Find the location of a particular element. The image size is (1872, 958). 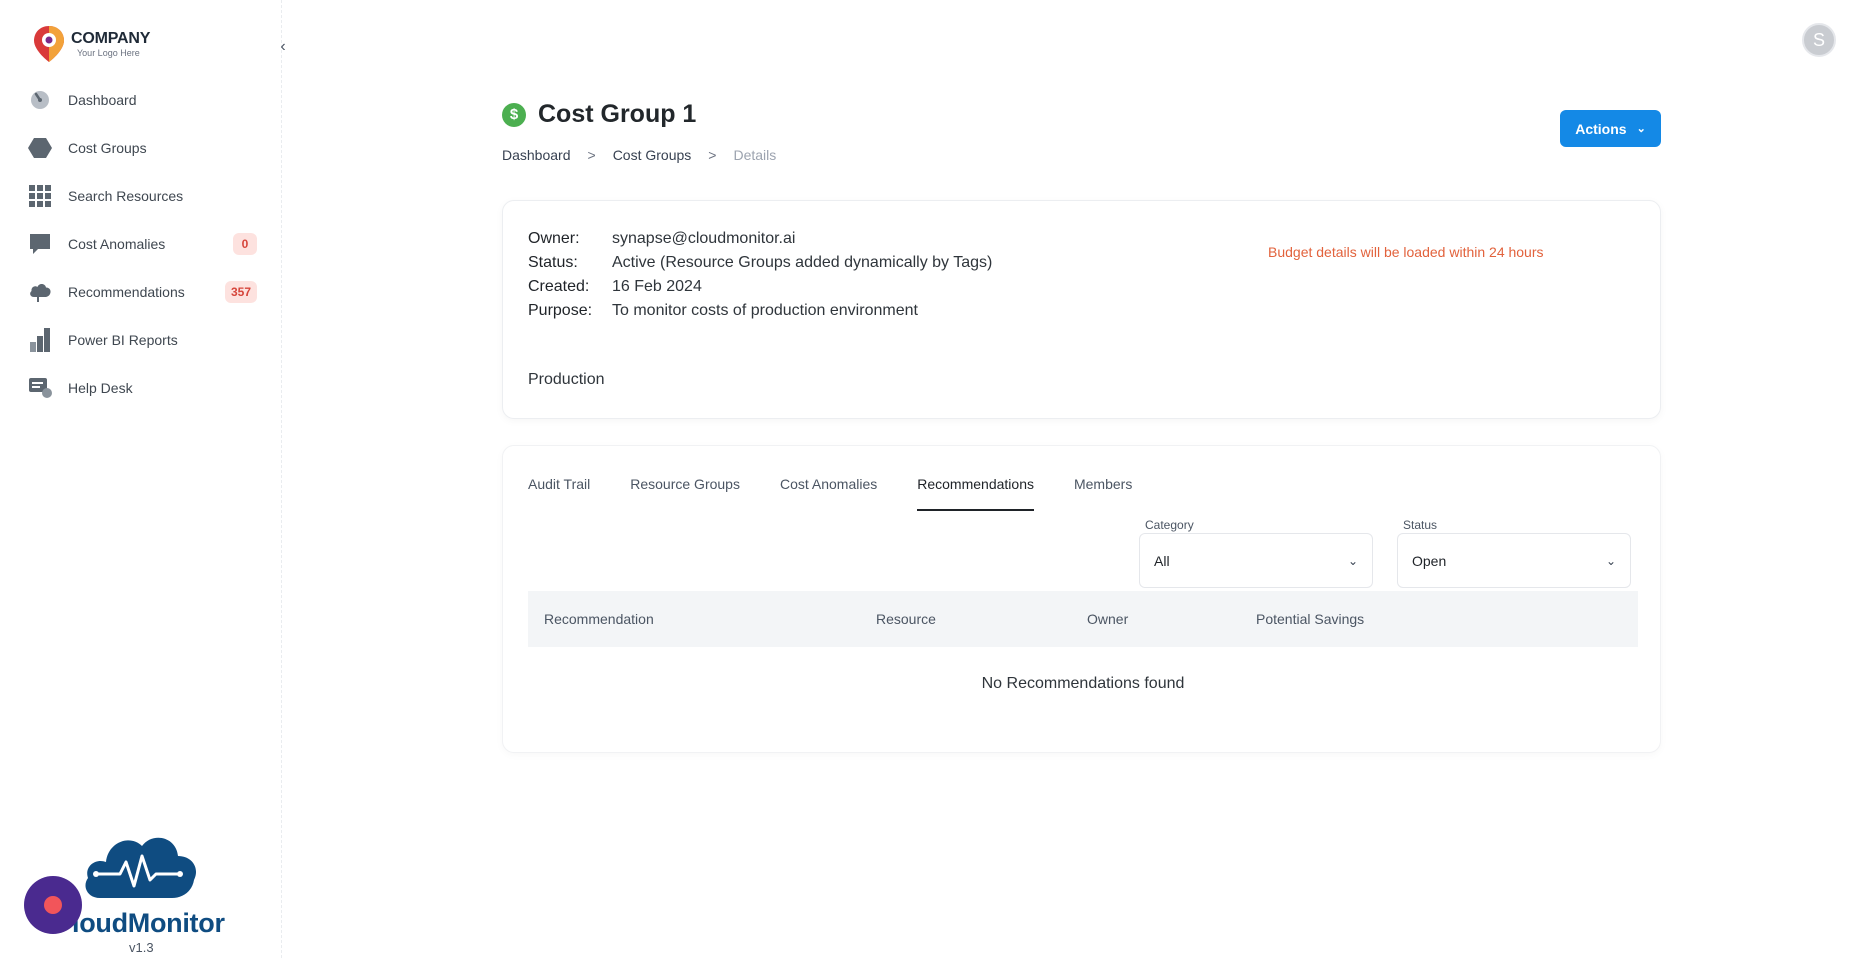

company-logo: COMPANY Your Logo Here is located at coordinates (90, 44).